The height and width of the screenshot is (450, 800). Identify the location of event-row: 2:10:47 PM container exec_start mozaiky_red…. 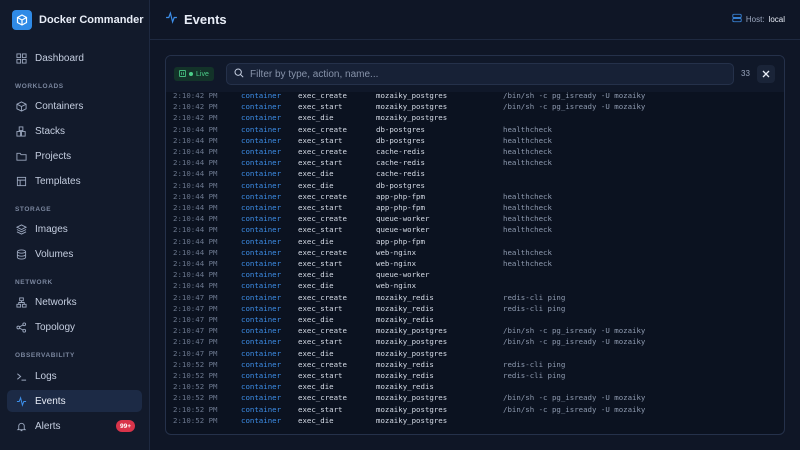
(475, 308).